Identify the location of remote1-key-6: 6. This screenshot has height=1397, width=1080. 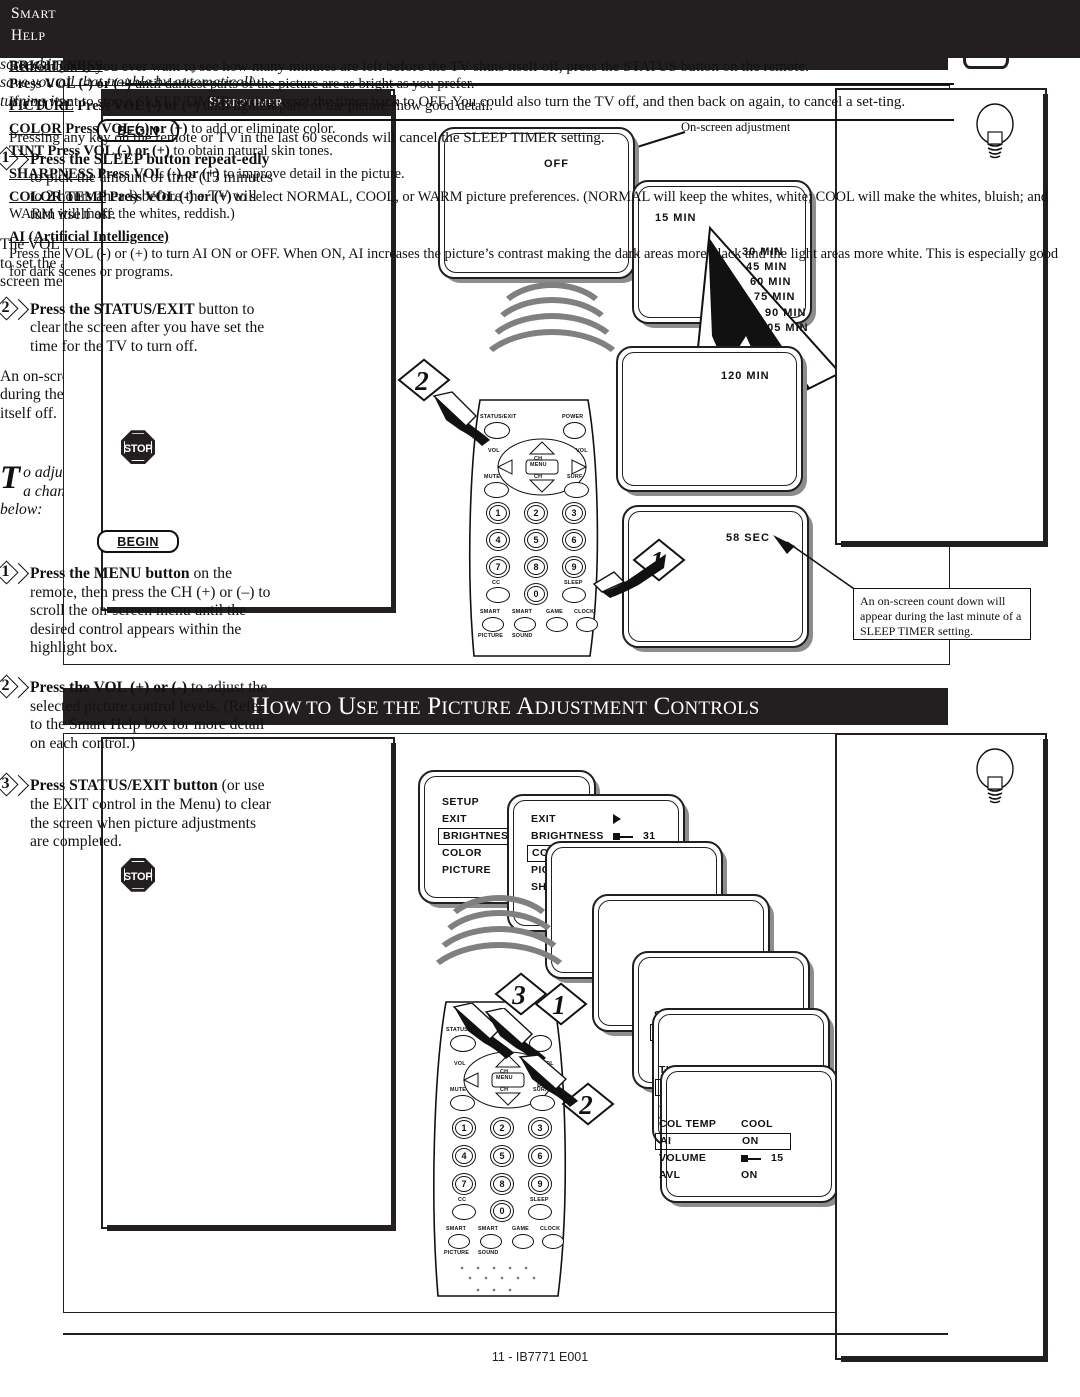
(574, 540).